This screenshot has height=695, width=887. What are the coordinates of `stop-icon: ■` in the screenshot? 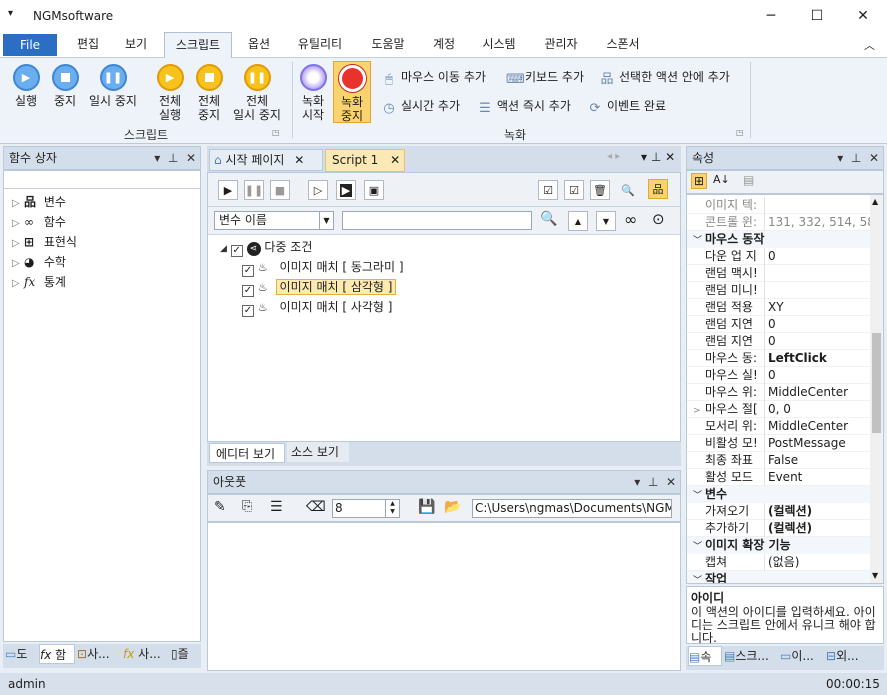 It's located at (280, 190).